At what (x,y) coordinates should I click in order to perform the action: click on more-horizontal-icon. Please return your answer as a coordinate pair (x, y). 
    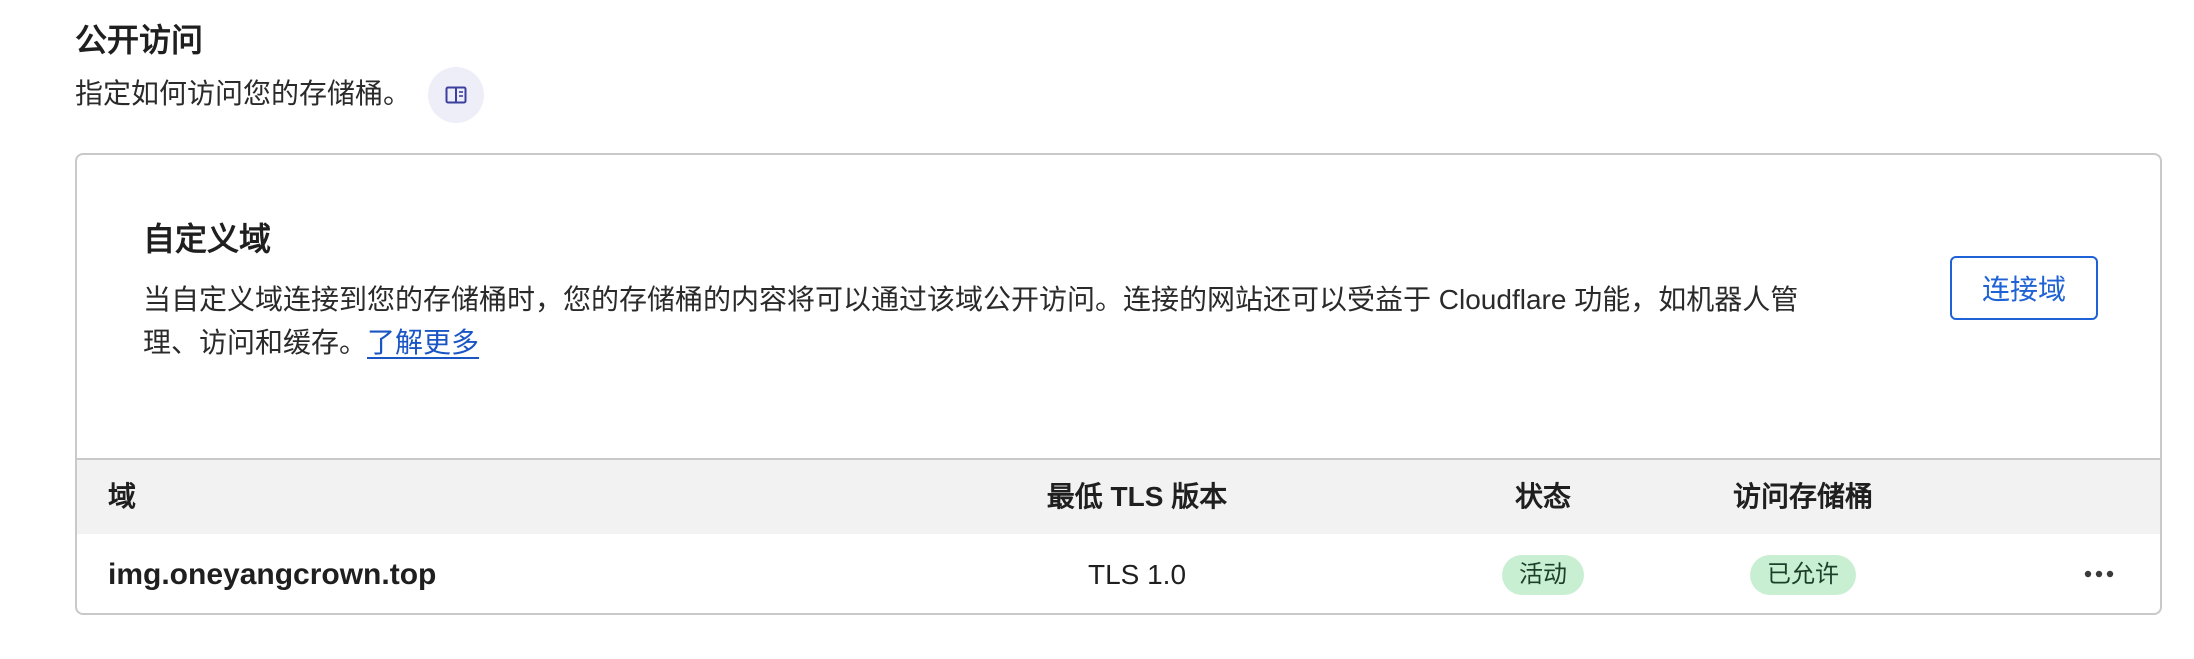
    Looking at the image, I should click on (2099, 574).